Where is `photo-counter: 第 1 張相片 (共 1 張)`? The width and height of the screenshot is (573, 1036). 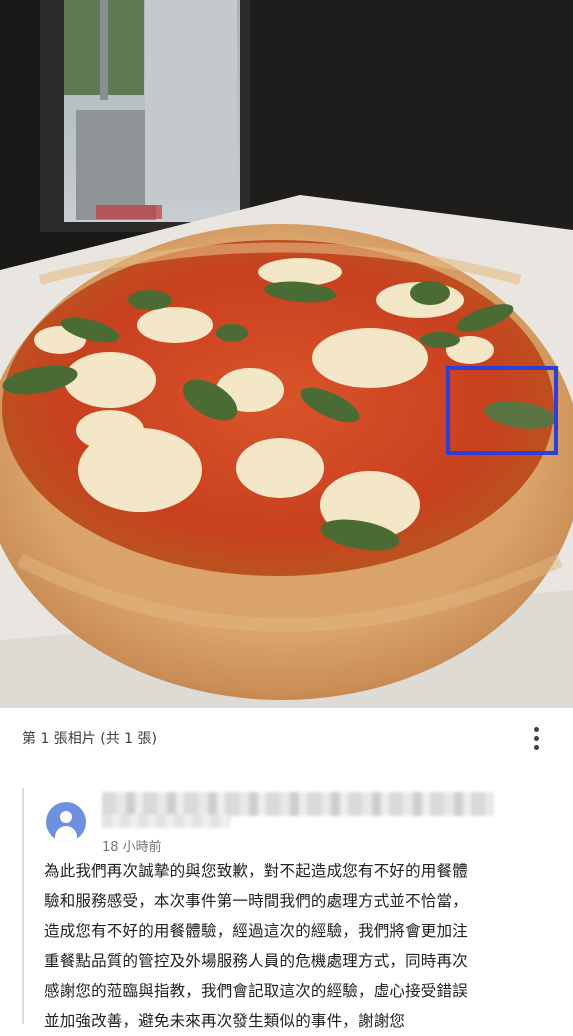 photo-counter: 第 1 張相片 (共 1 張) is located at coordinates (89, 739).